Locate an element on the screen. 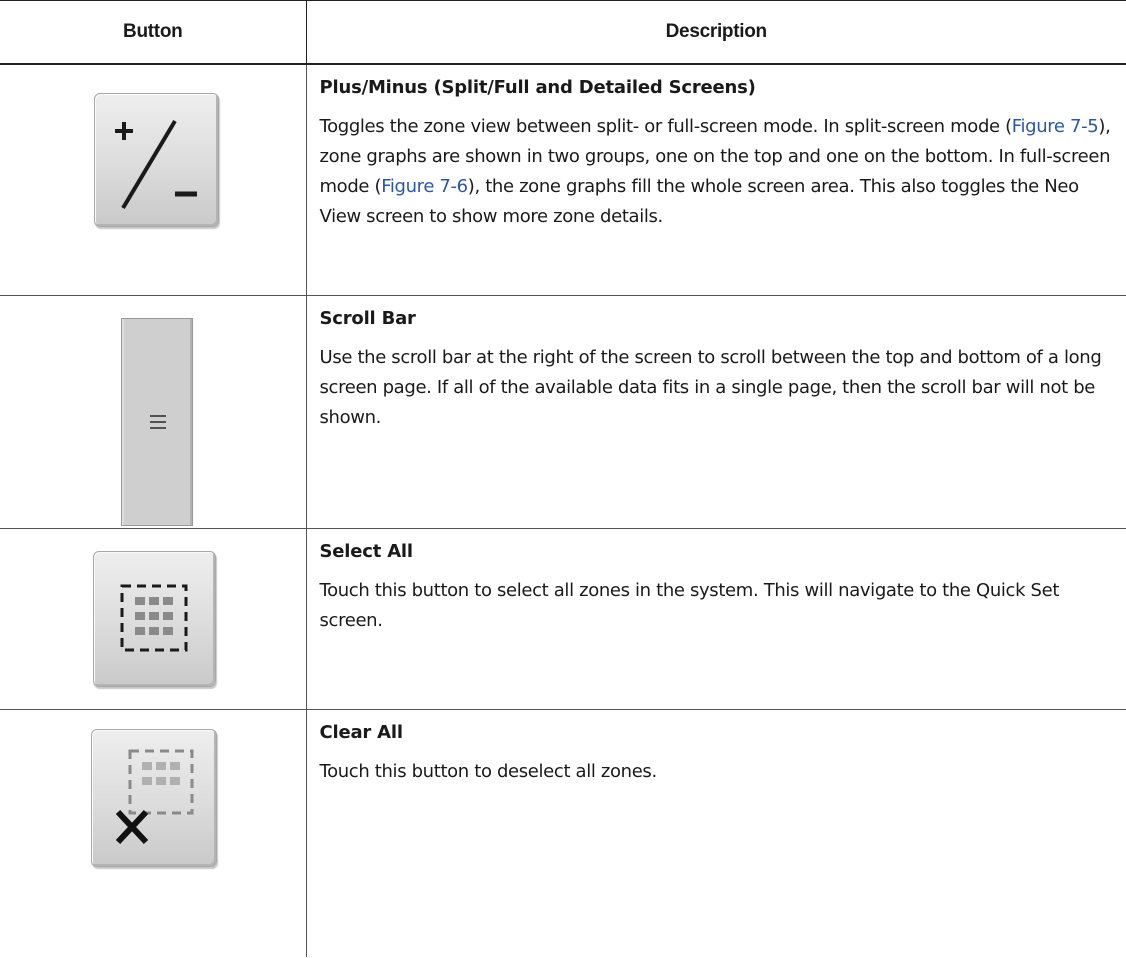  plus-minus-icon is located at coordinates (156, 160).